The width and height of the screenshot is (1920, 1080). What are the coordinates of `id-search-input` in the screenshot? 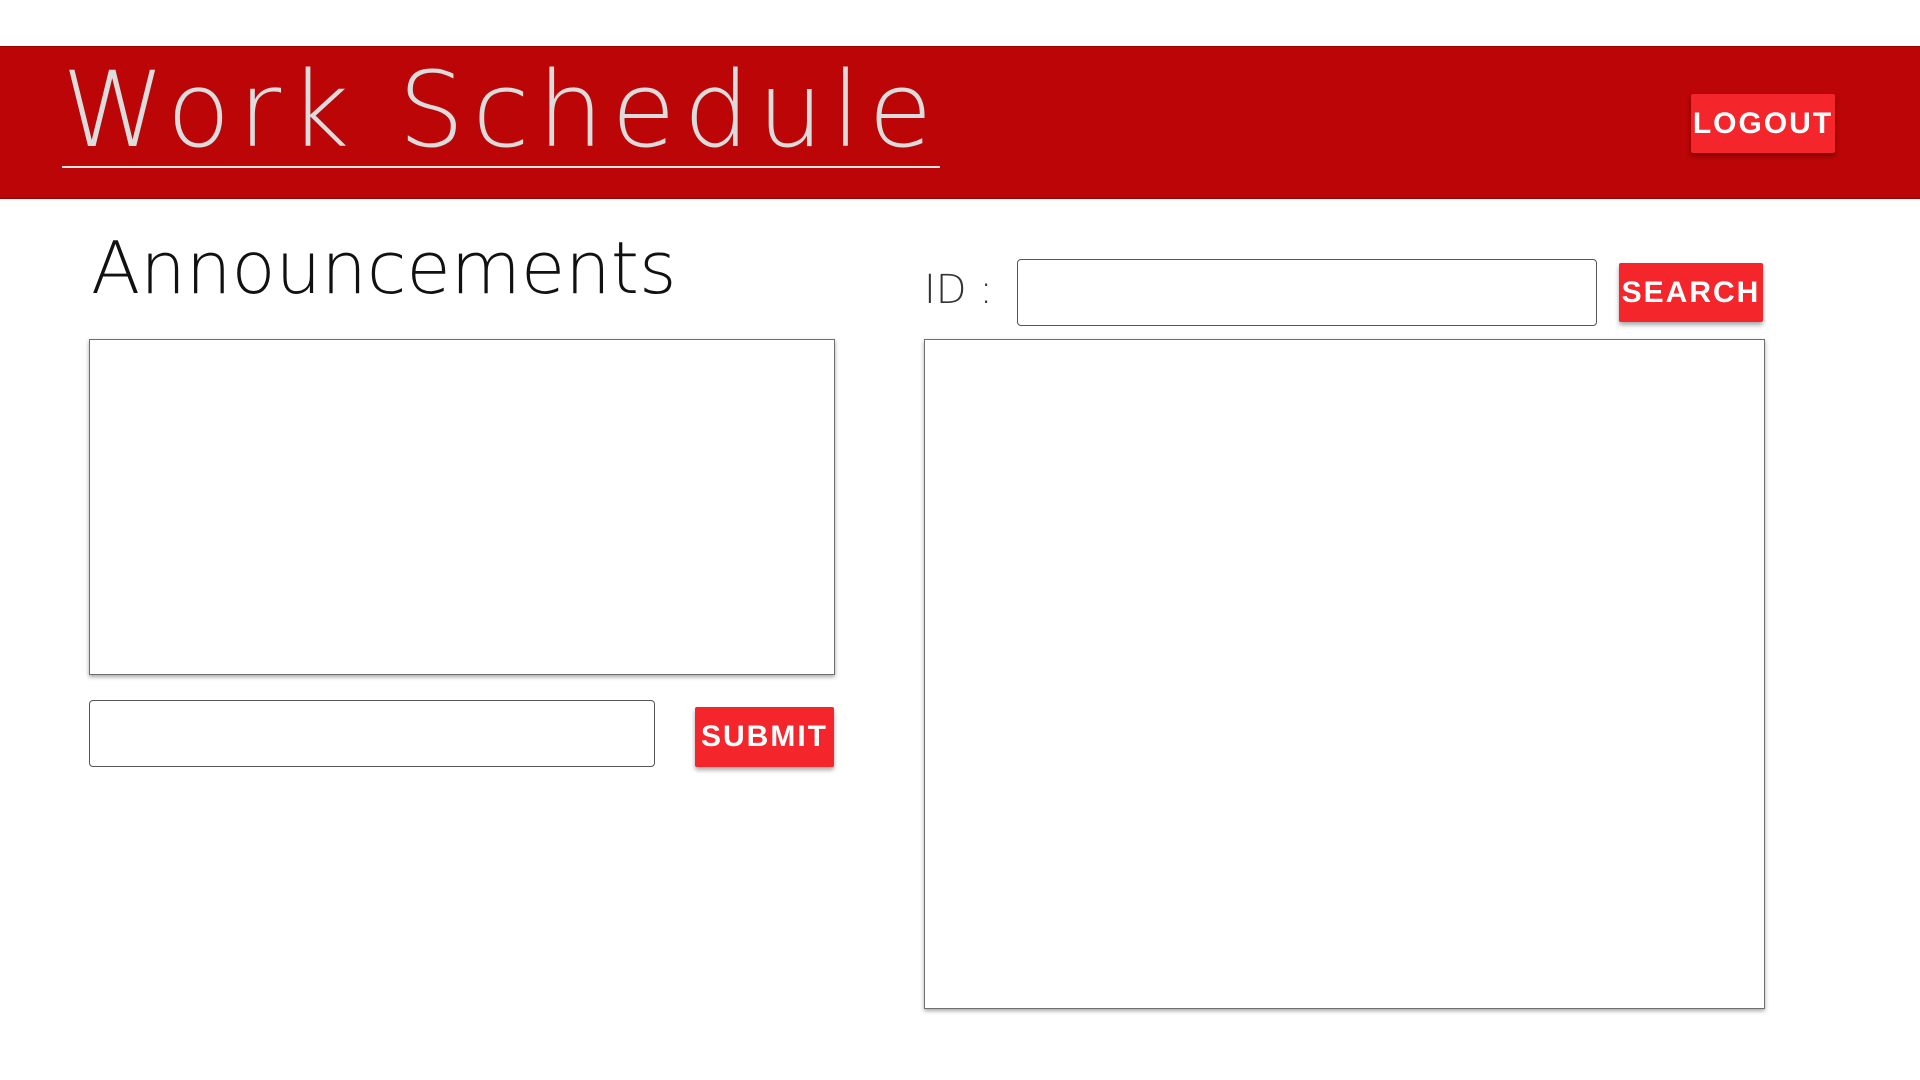 It's located at (1307, 292).